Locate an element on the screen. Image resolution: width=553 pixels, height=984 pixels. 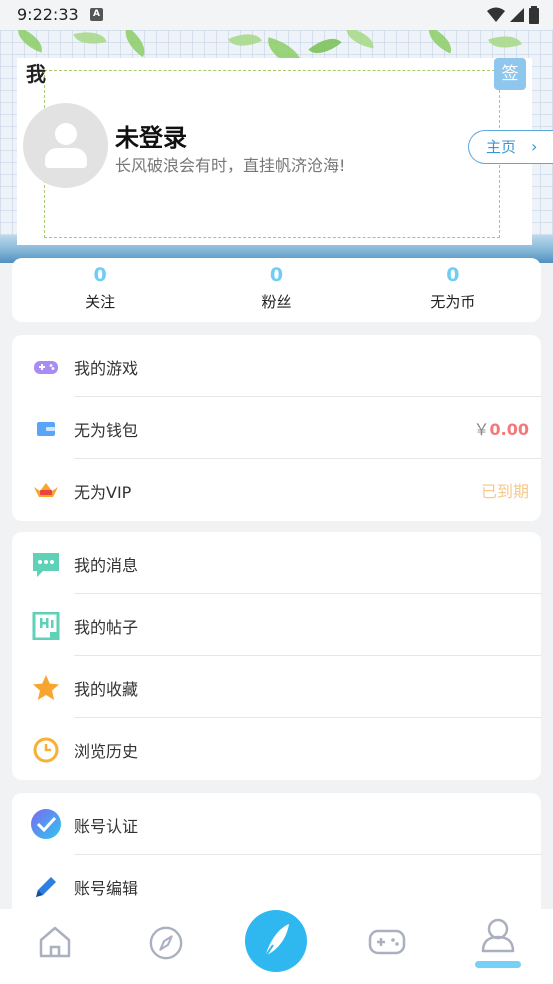
menu-label: 我的收藏 is located at coordinates (106, 689).